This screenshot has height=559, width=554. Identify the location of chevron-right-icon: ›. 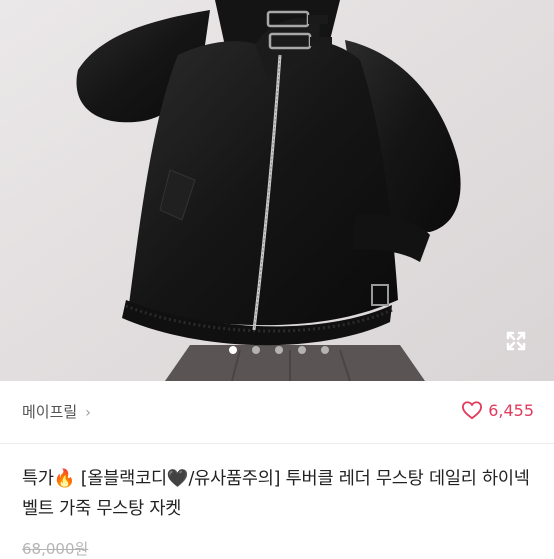
(88, 413).